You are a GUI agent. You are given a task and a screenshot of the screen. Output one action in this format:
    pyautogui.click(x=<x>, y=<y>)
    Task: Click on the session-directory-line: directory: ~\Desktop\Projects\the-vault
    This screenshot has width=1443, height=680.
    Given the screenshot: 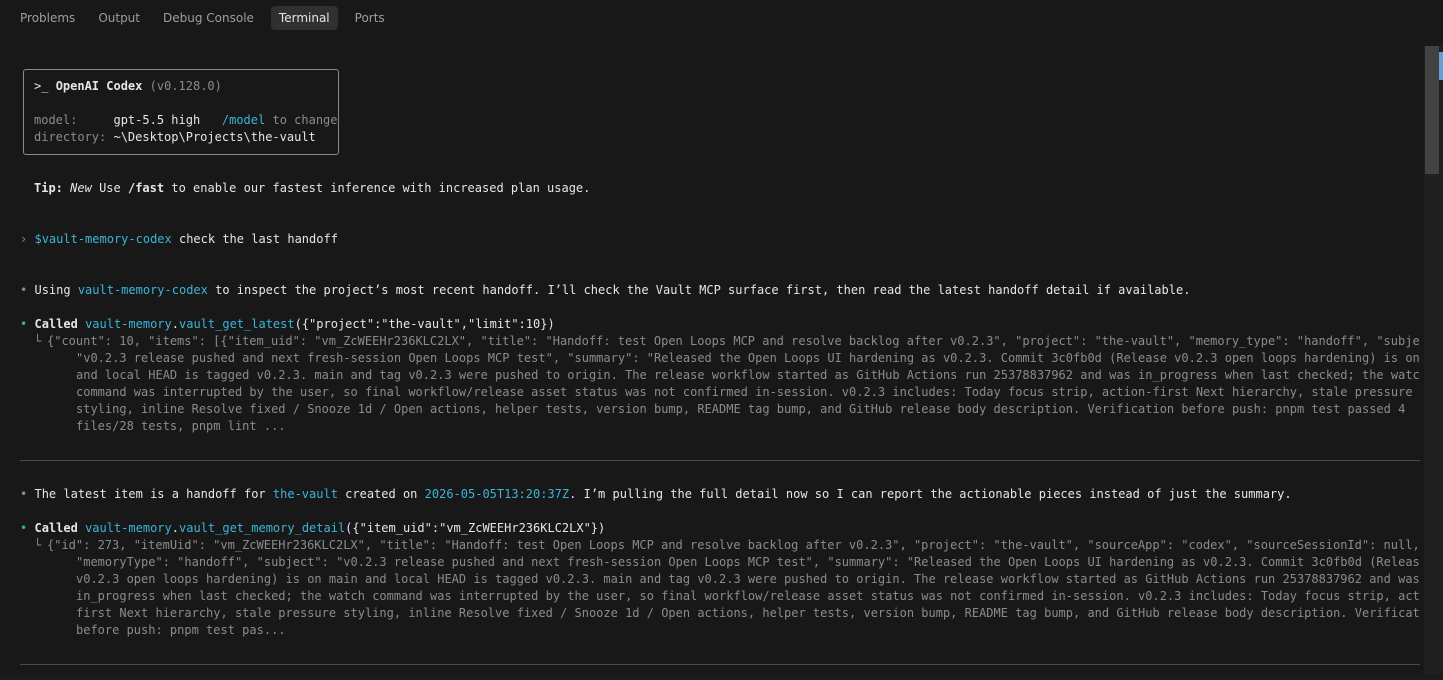 What is the action you would take?
    pyautogui.click(x=175, y=137)
    